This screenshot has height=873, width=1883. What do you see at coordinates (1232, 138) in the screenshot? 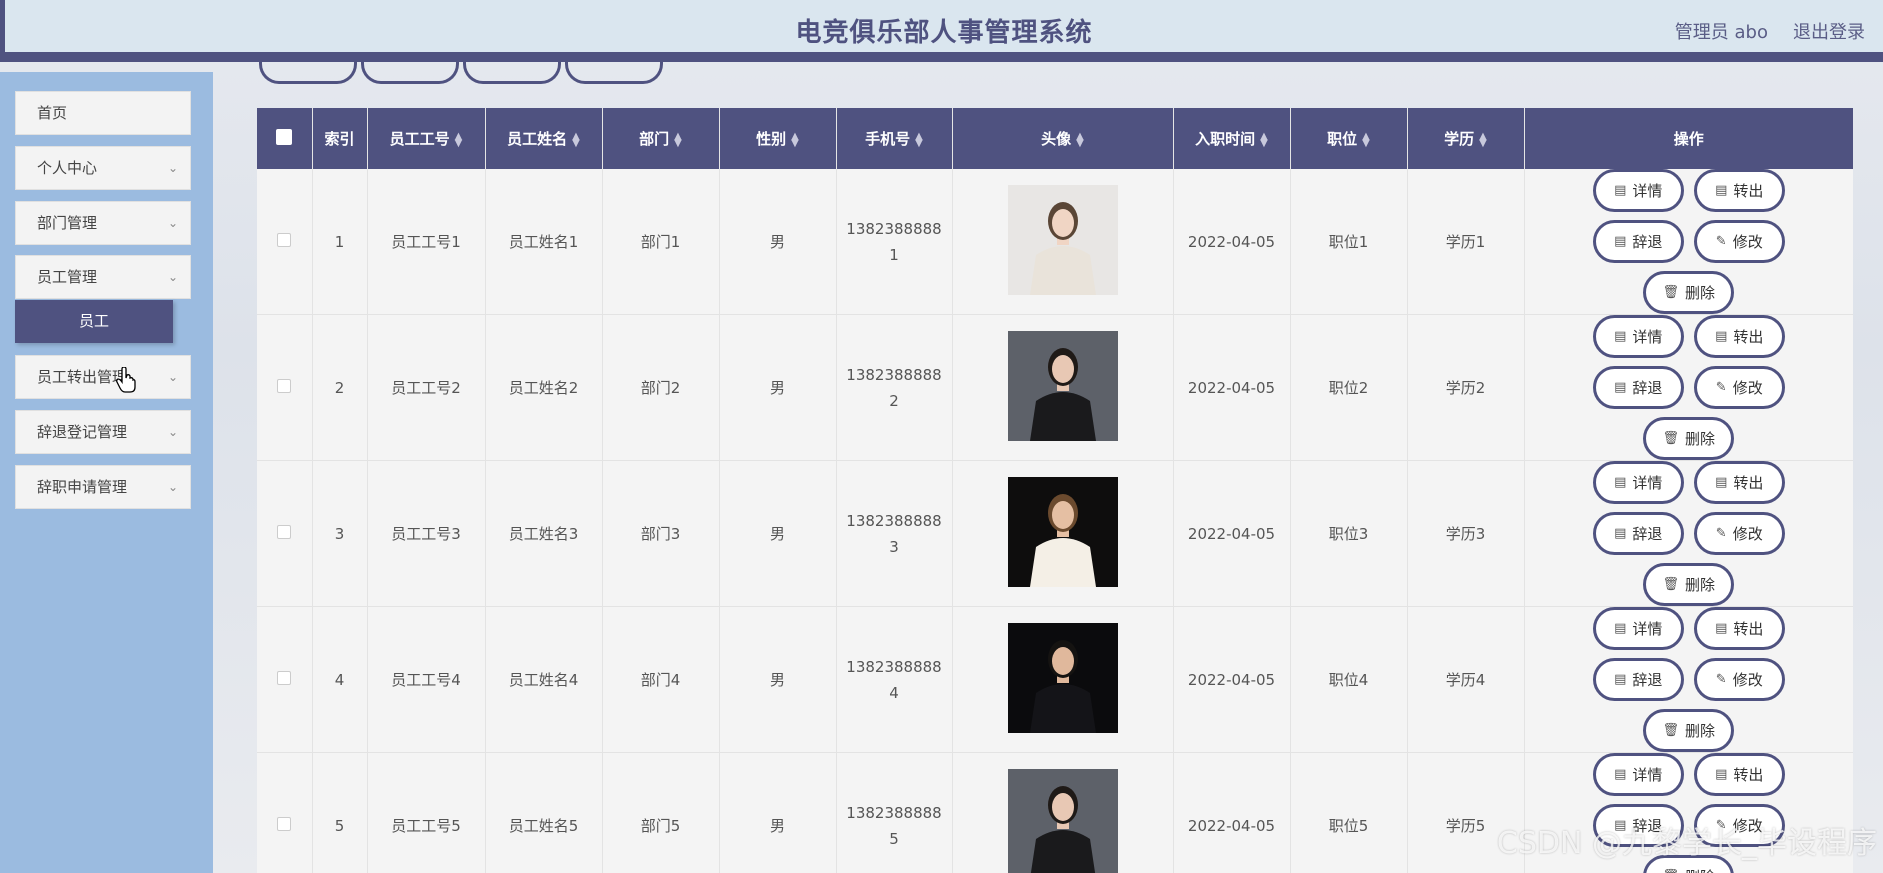
I see `column-header-date: 入职时间 ▲ ▼` at bounding box center [1232, 138].